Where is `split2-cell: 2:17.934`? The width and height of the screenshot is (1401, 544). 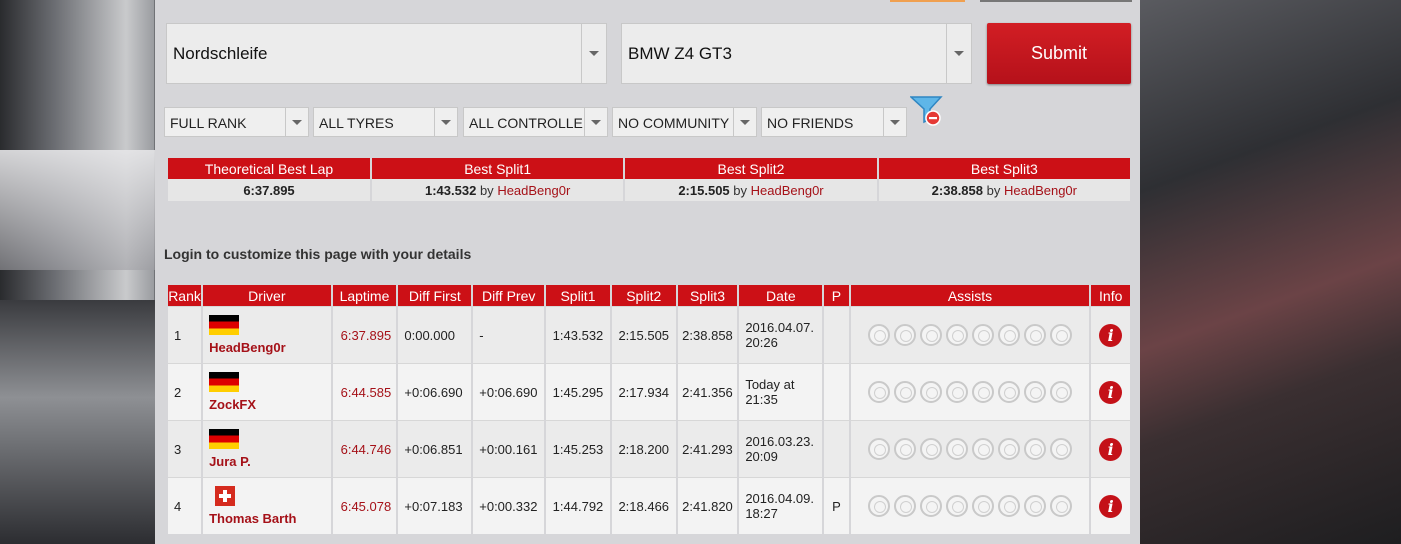 split2-cell: 2:17.934 is located at coordinates (643, 391).